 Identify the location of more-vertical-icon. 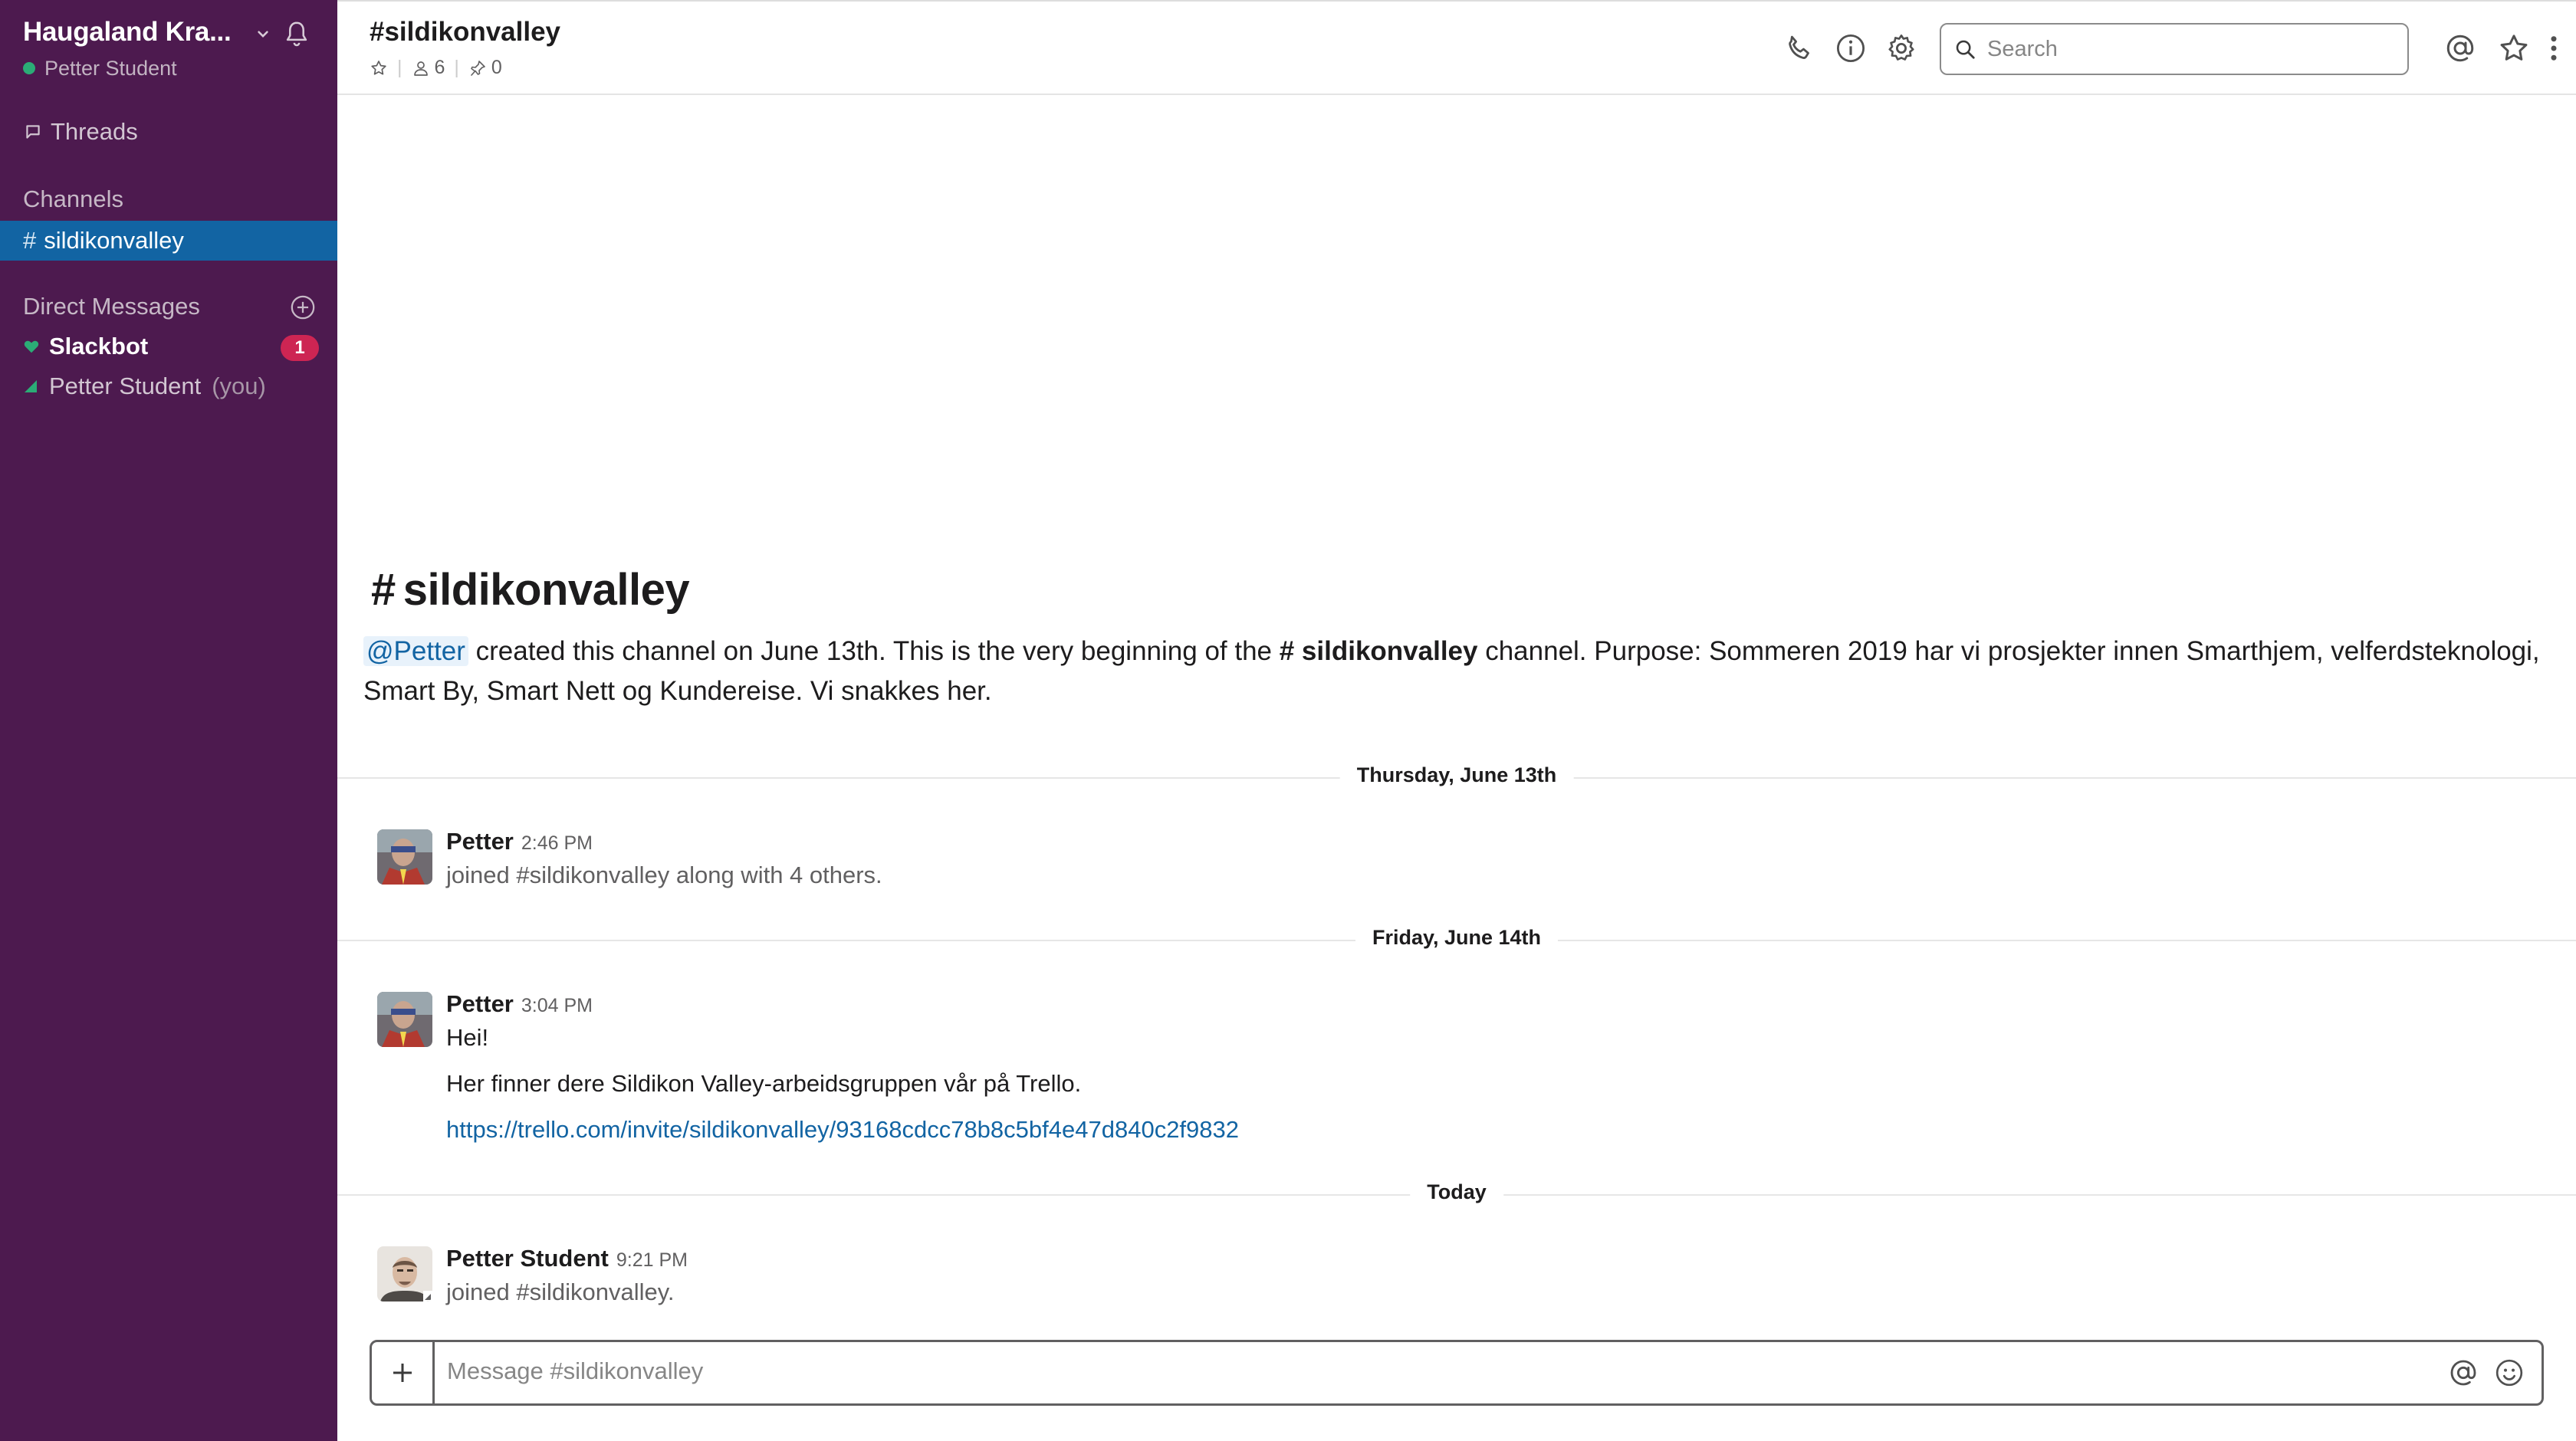
(2553, 48).